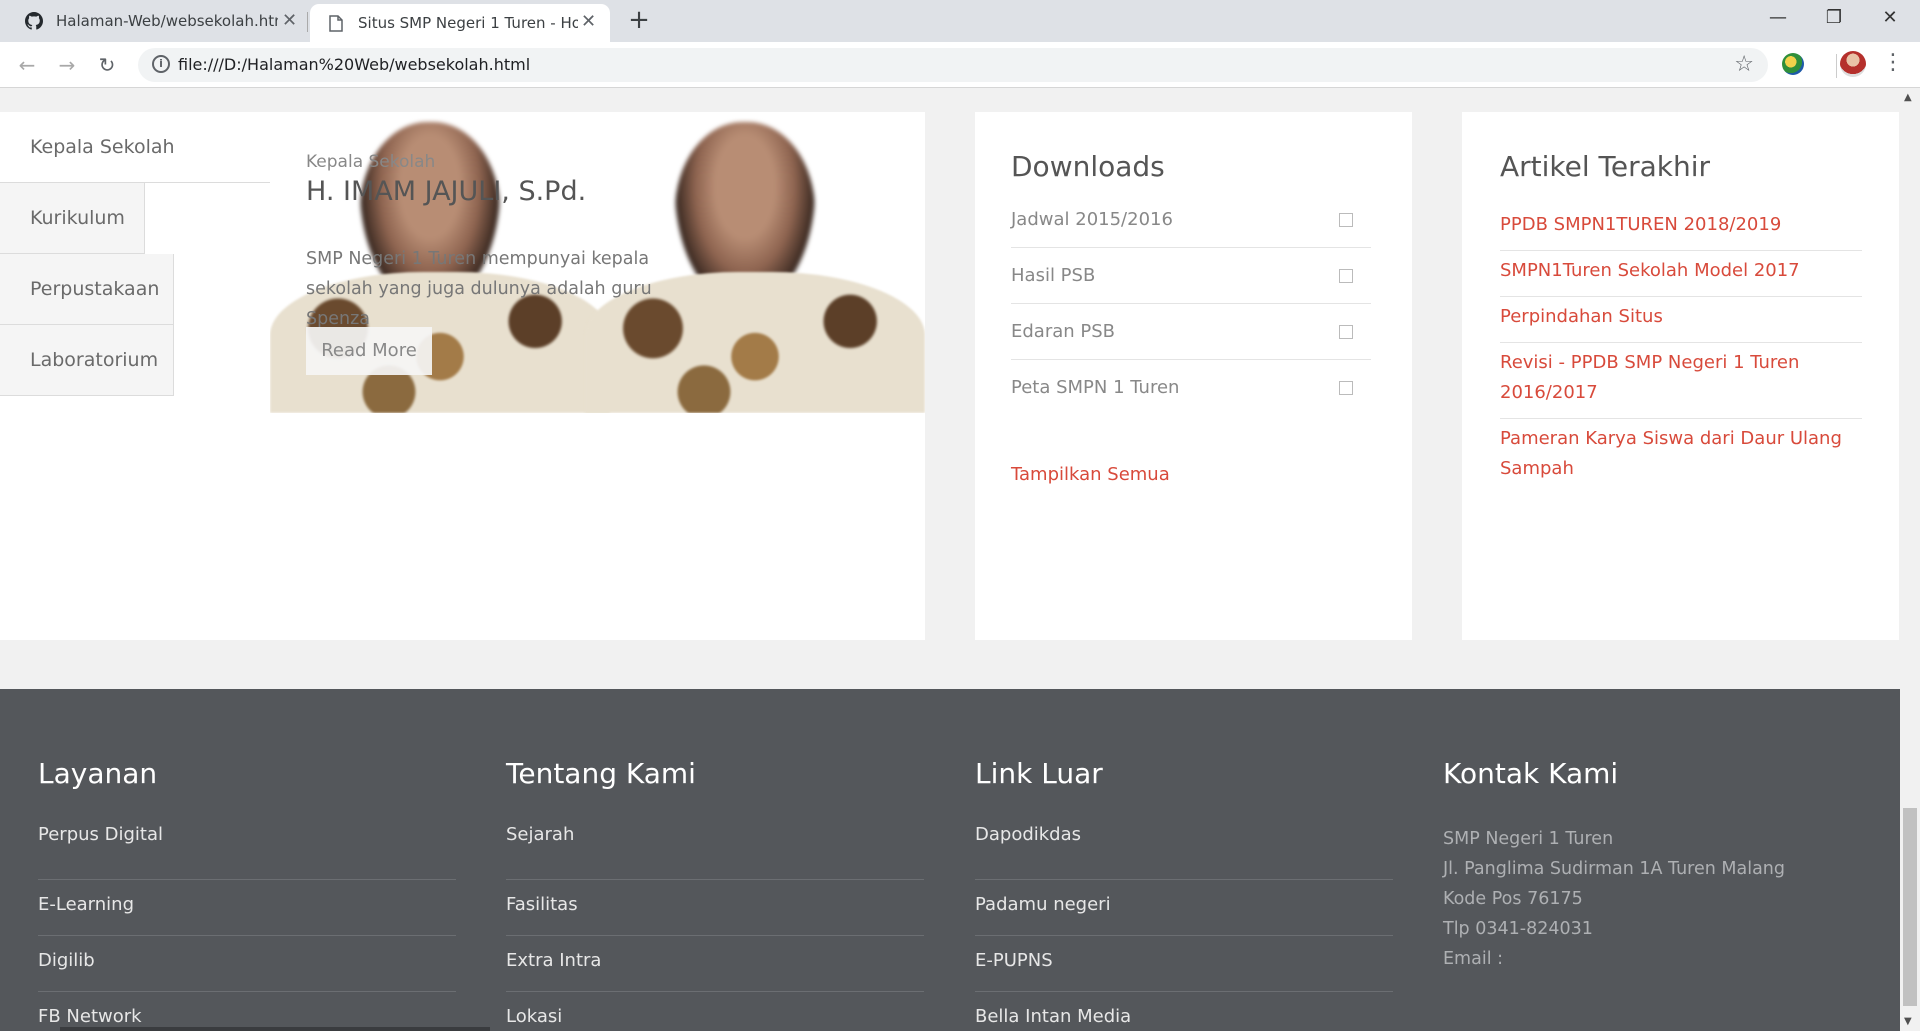 This screenshot has height=1031, width=1920. I want to click on show-all-link: Tampilkan Semua, so click(1090, 474).